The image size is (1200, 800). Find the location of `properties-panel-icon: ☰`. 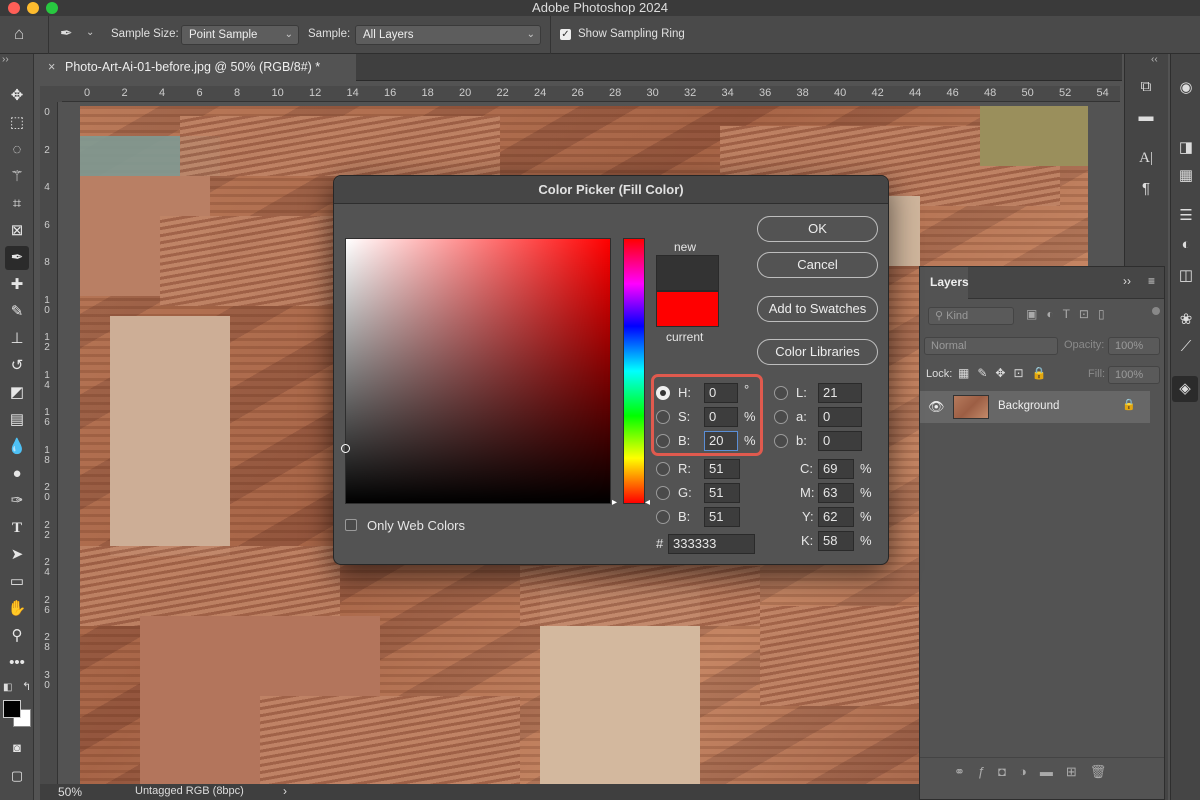

properties-panel-icon: ☰ is located at coordinates (1186, 215).